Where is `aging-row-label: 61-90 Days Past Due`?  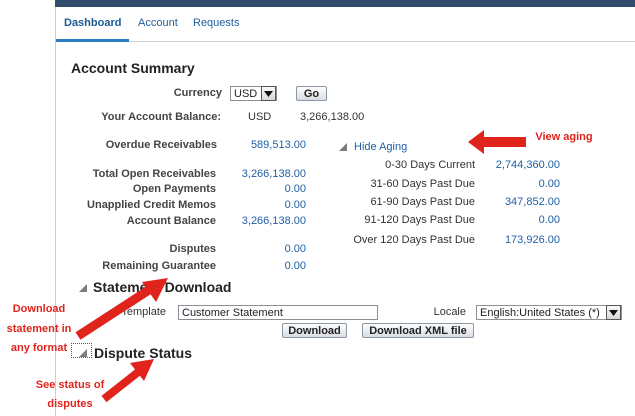 aging-row-label: 61-90 Days Past Due is located at coordinates (422, 202).